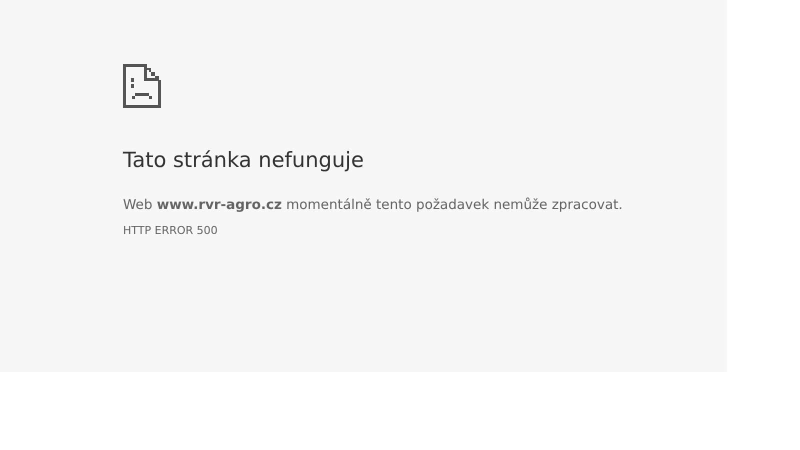  Describe the element at coordinates (244, 161) in the screenshot. I see `error-heading: Tato stránka nefunguje` at that location.